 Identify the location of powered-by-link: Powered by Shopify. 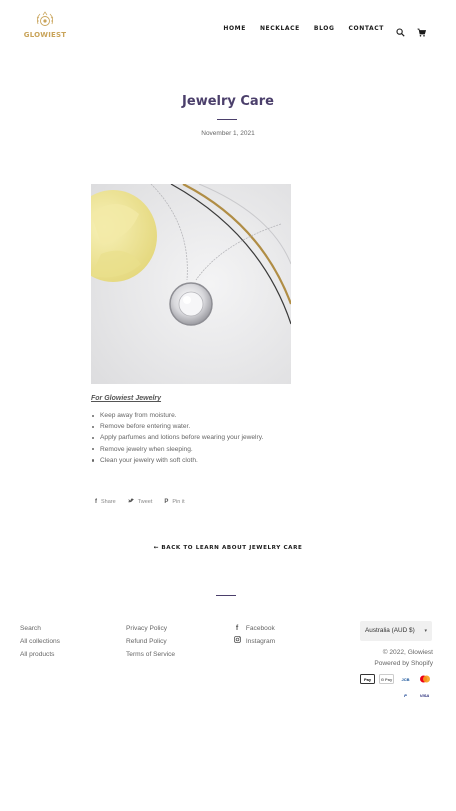
(403, 663).